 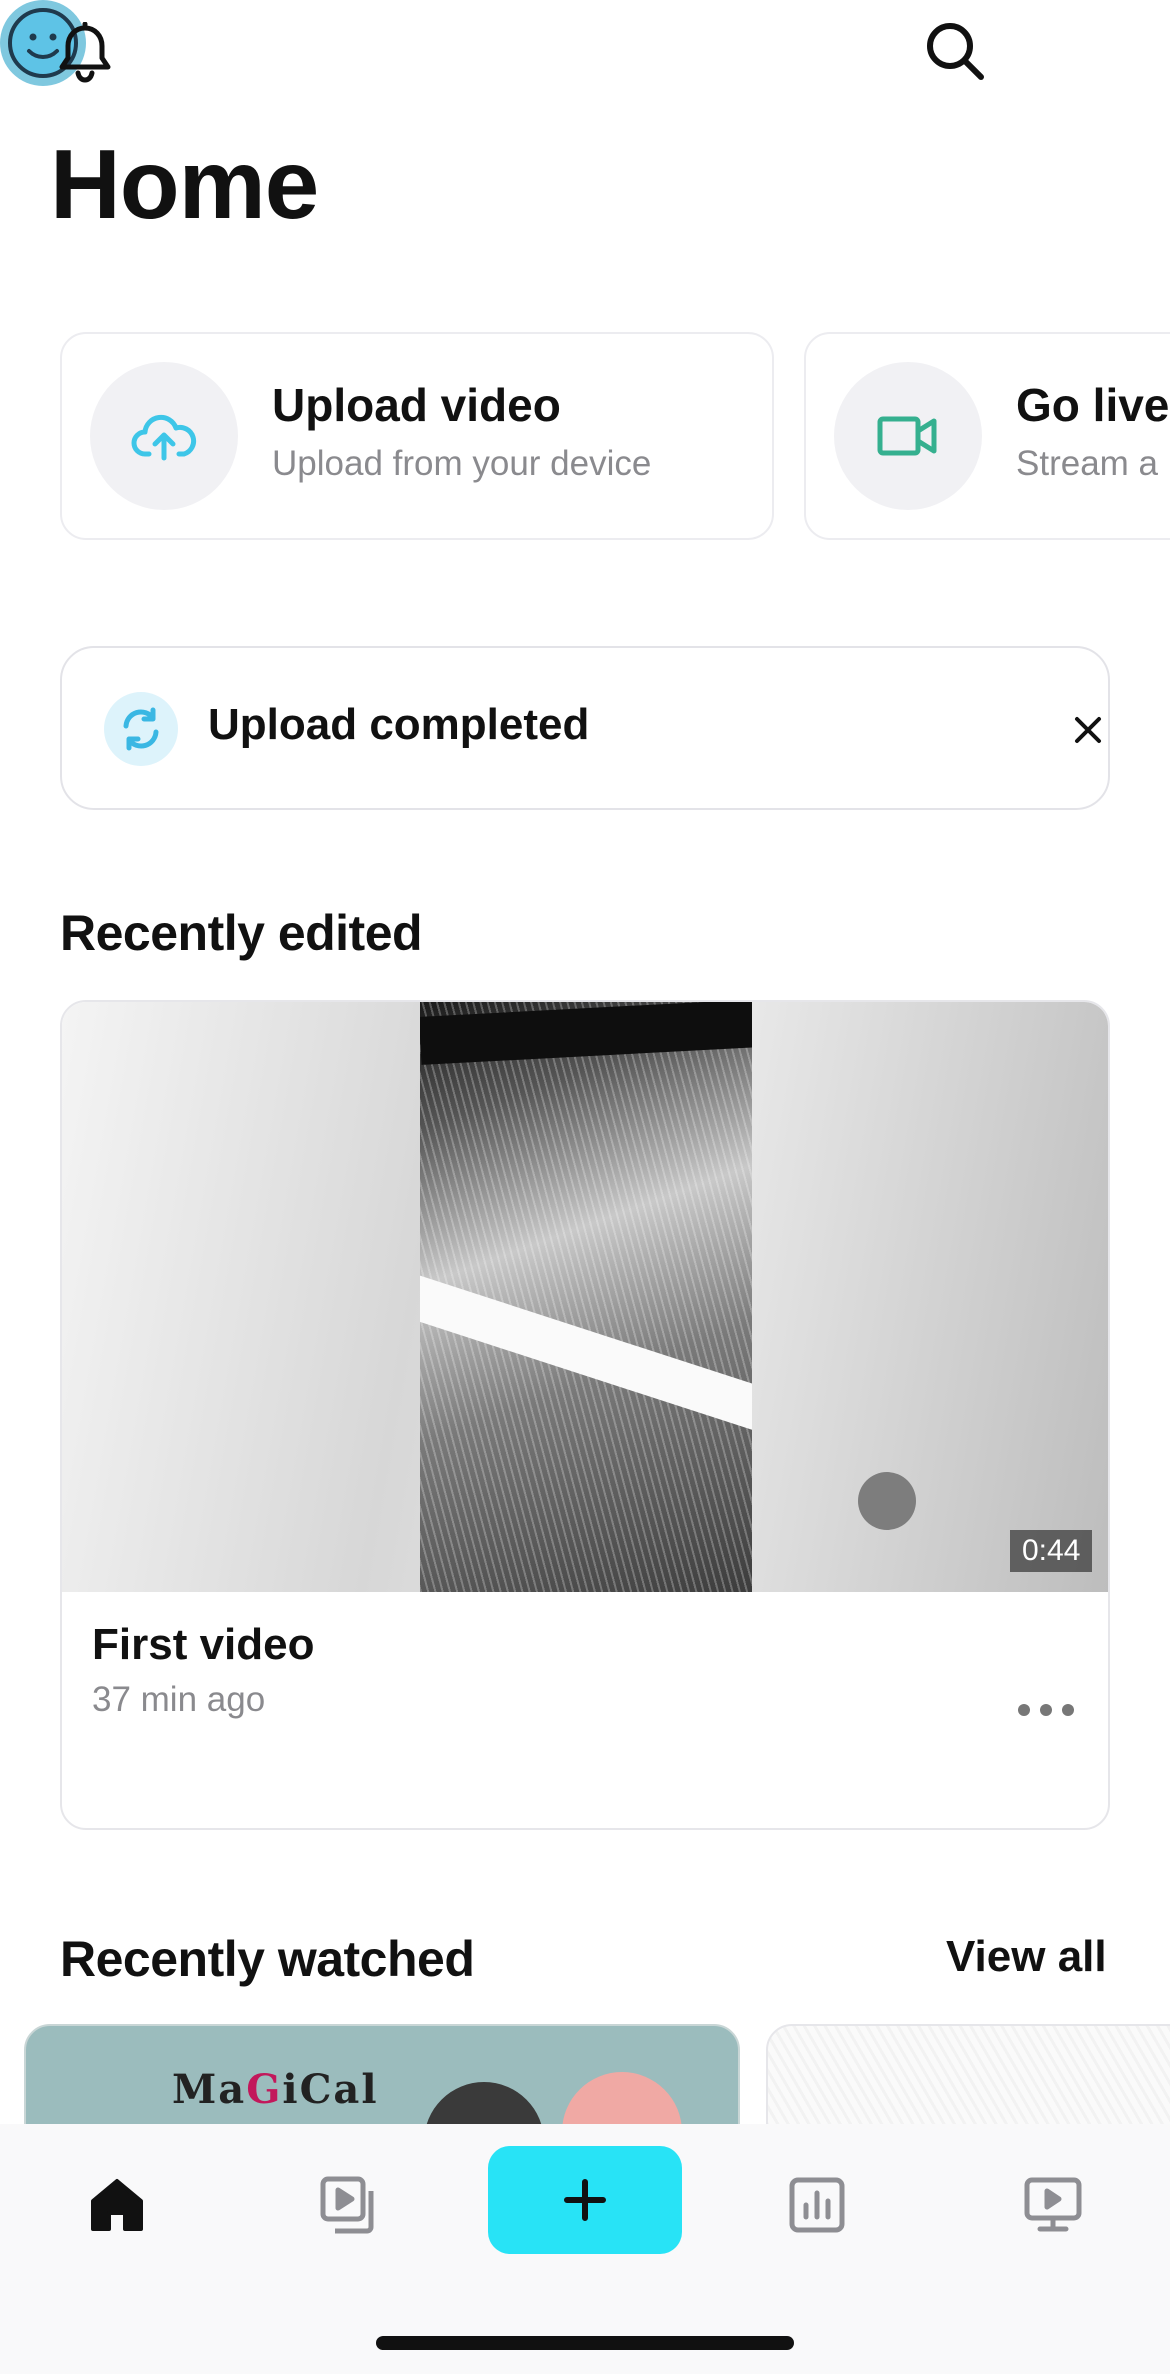 I want to click on plus-icon, so click(x=585, y=2200).